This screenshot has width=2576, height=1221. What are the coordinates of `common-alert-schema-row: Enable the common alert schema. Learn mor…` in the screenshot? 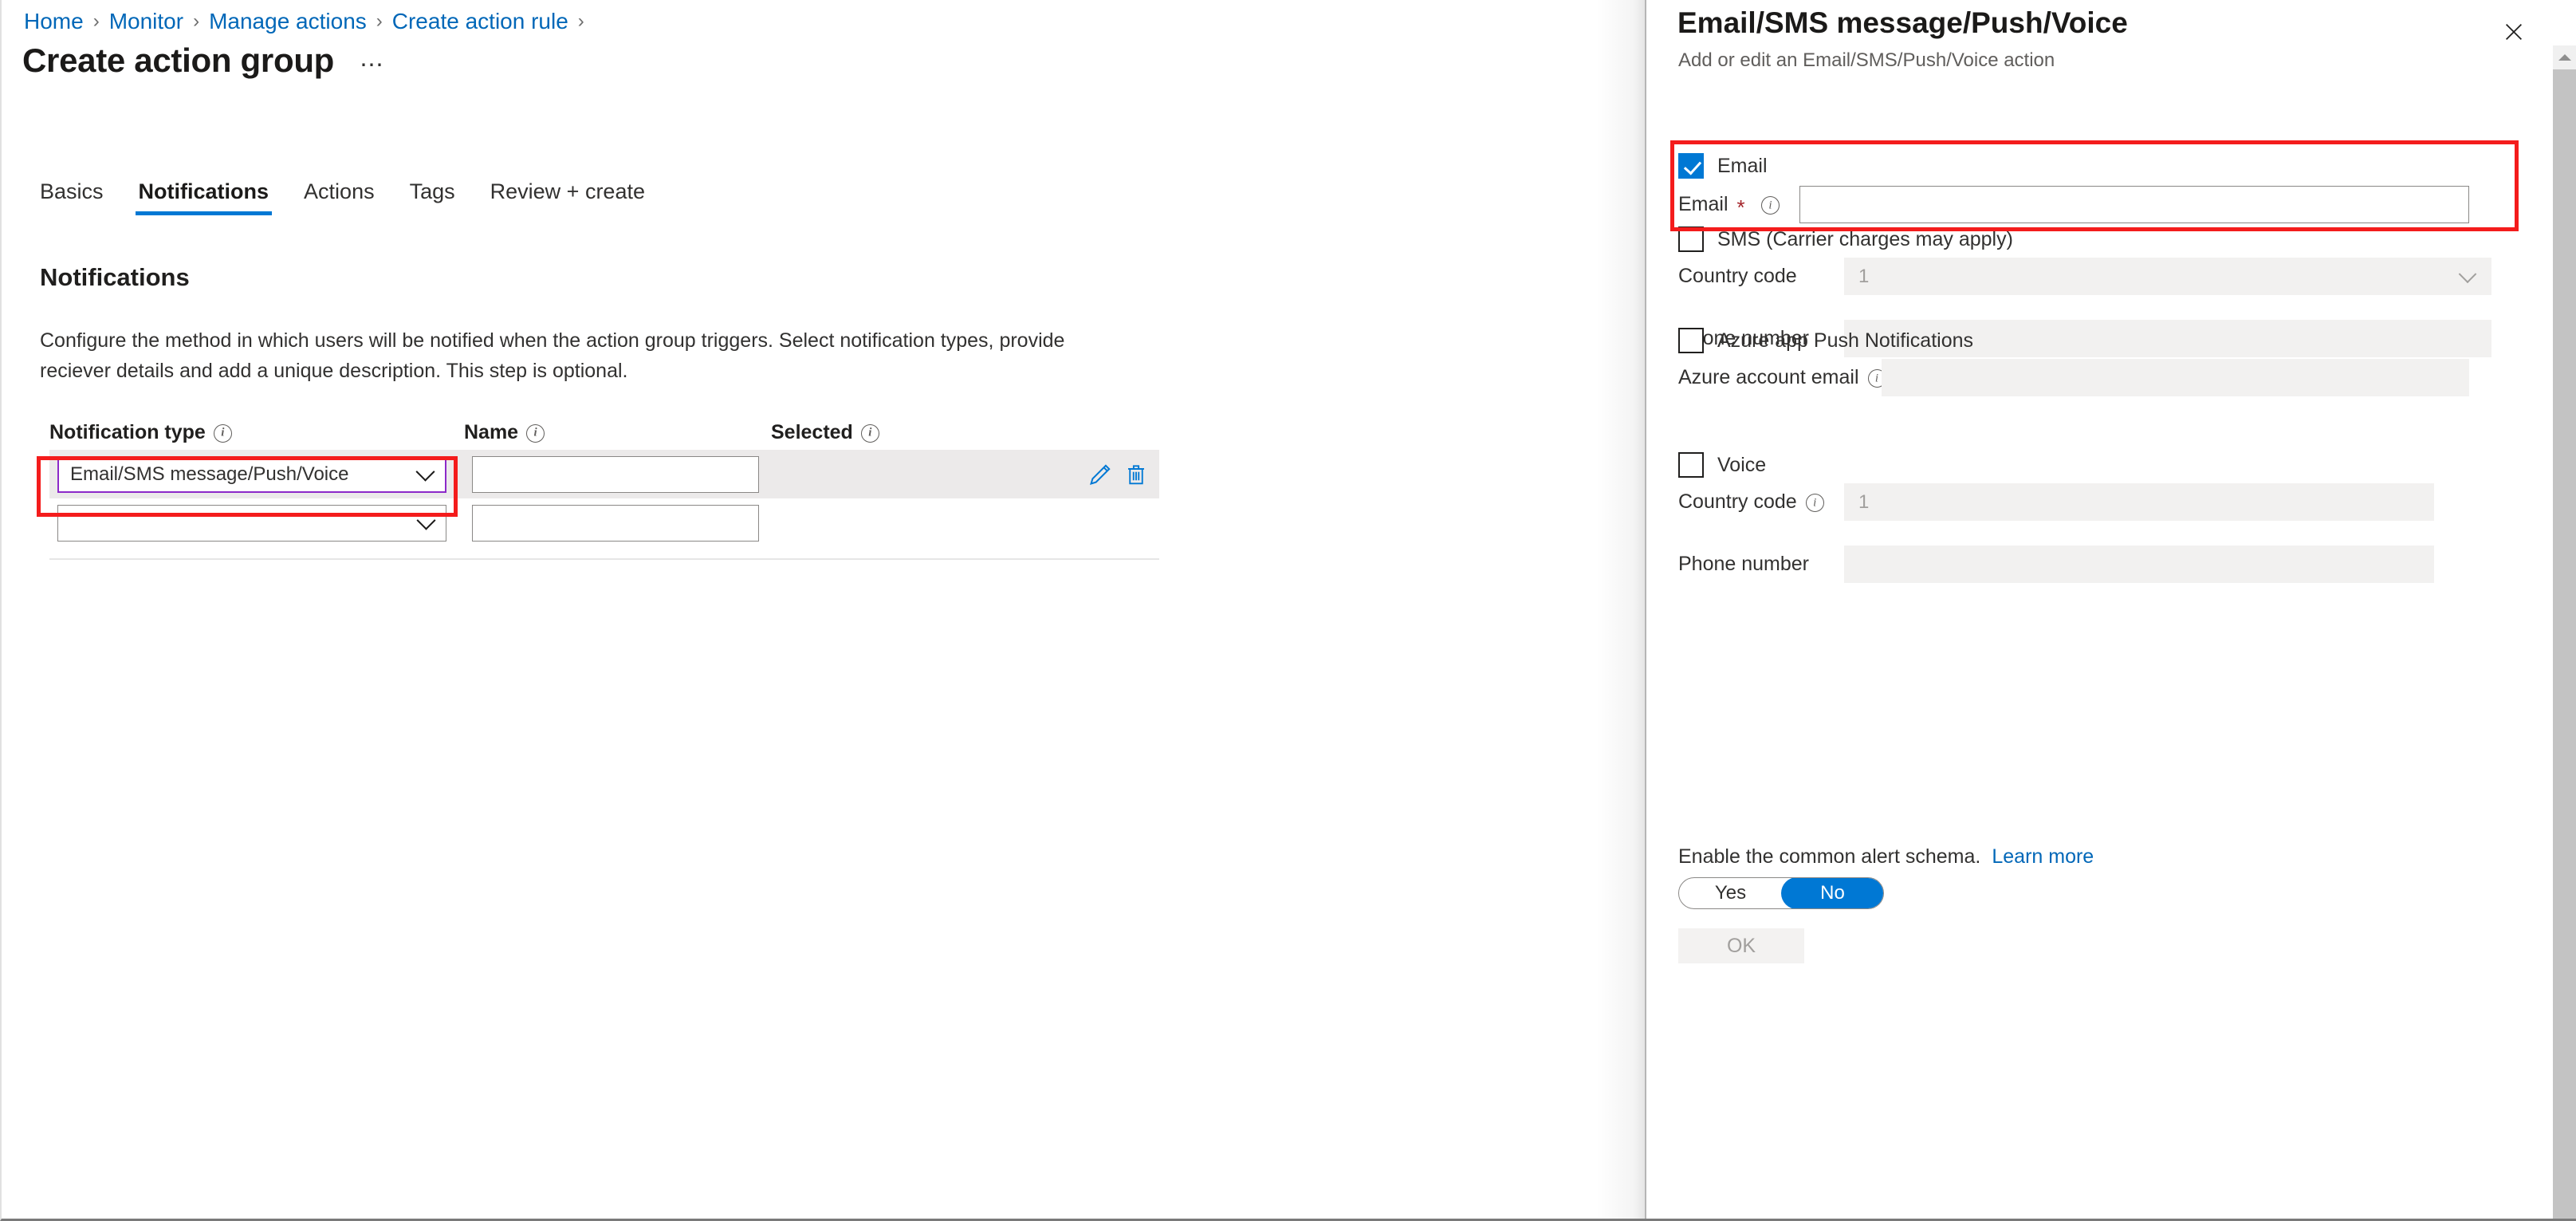 It's located at (1886, 857).